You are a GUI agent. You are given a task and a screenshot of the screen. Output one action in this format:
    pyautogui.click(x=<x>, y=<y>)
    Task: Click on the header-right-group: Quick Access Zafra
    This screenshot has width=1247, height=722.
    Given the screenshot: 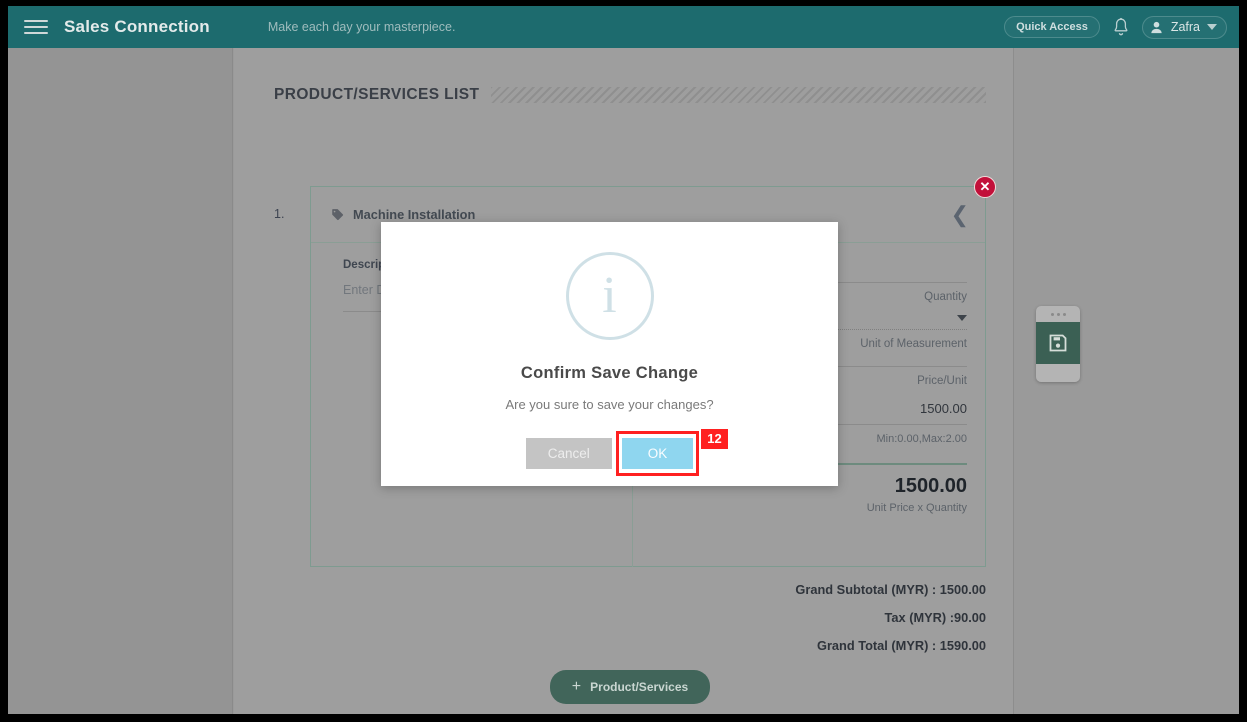 What is the action you would take?
    pyautogui.click(x=1115, y=27)
    